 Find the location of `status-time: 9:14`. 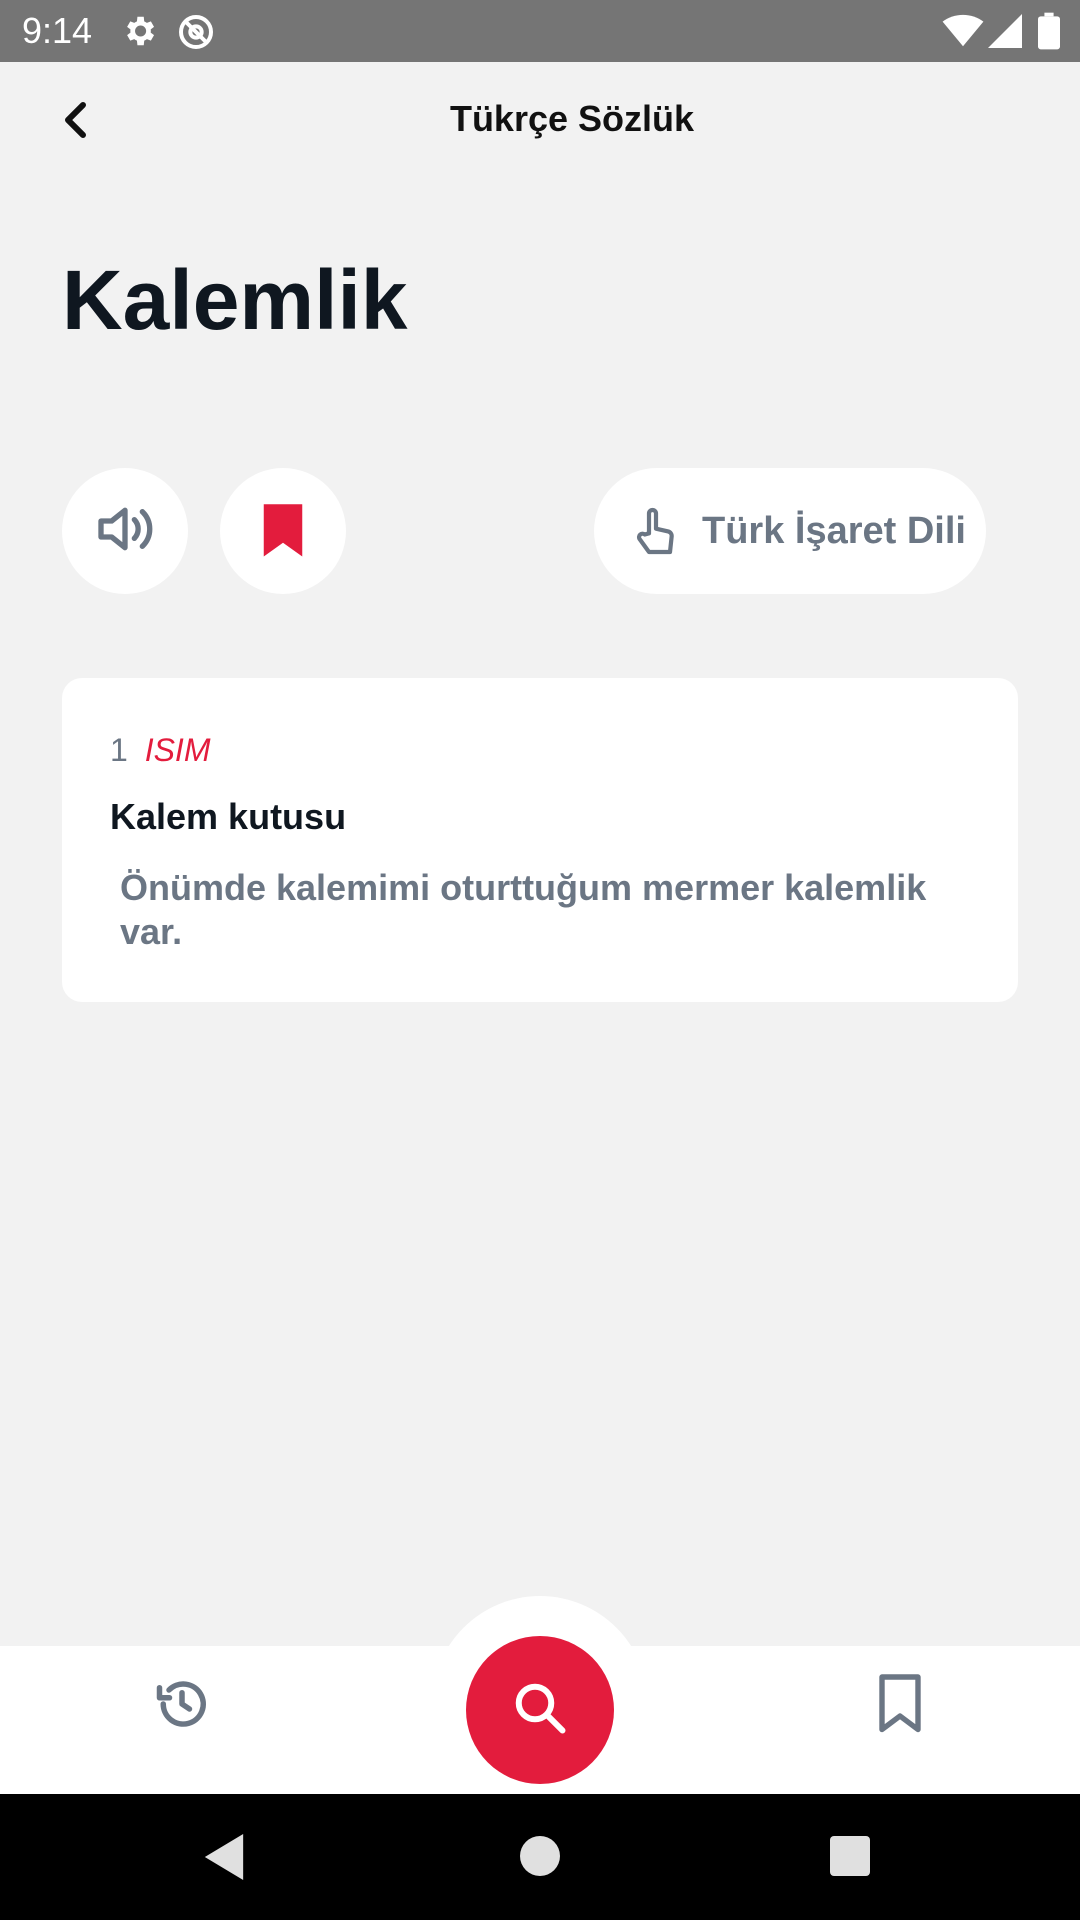

status-time: 9:14 is located at coordinates (57, 30).